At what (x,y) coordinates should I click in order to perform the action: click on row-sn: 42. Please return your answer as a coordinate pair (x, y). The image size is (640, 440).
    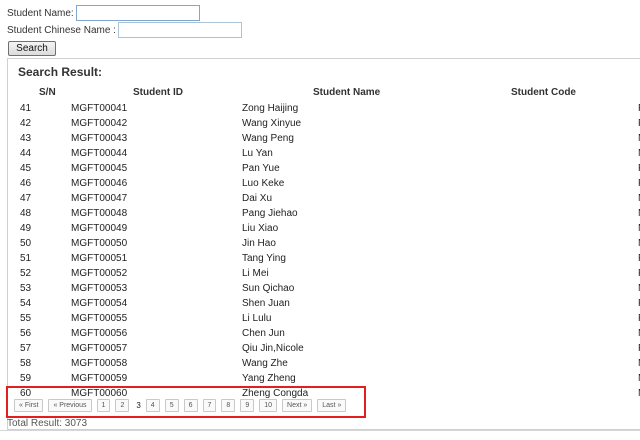
    Looking at the image, I should click on (26, 123).